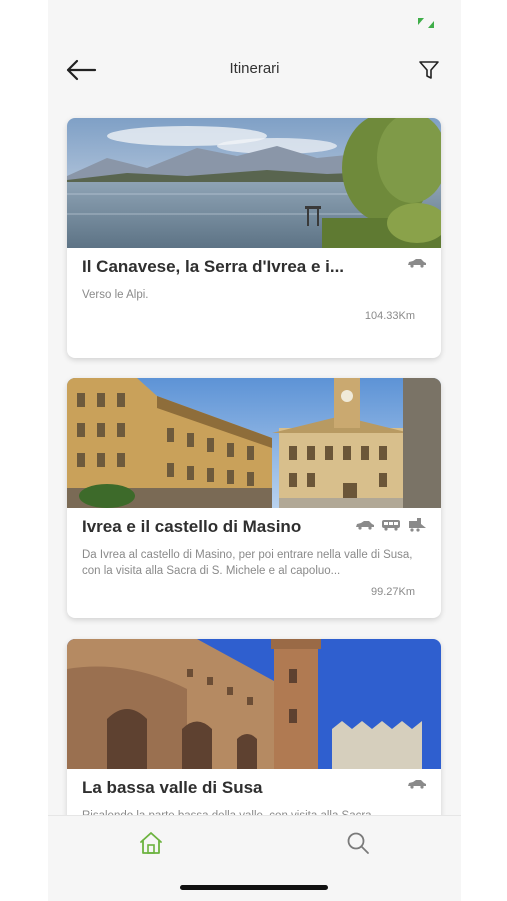 This screenshot has width=507, height=901. What do you see at coordinates (254, 887) in the screenshot?
I see `home-indicator` at bounding box center [254, 887].